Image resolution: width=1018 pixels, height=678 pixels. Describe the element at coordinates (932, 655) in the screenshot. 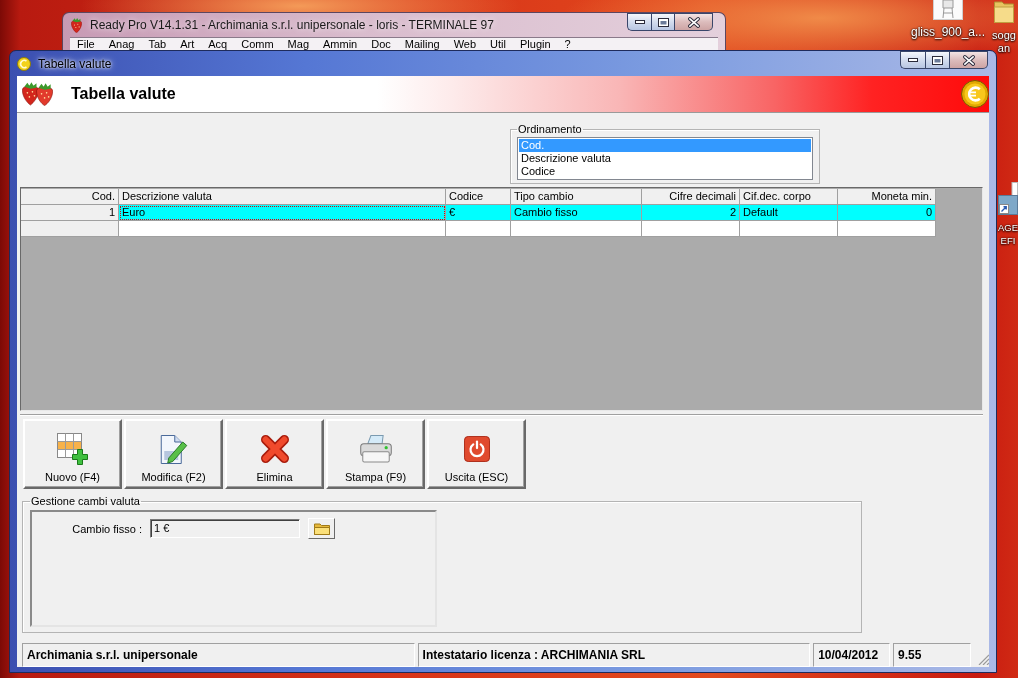

I see `status-bar-field: 9.55` at that location.